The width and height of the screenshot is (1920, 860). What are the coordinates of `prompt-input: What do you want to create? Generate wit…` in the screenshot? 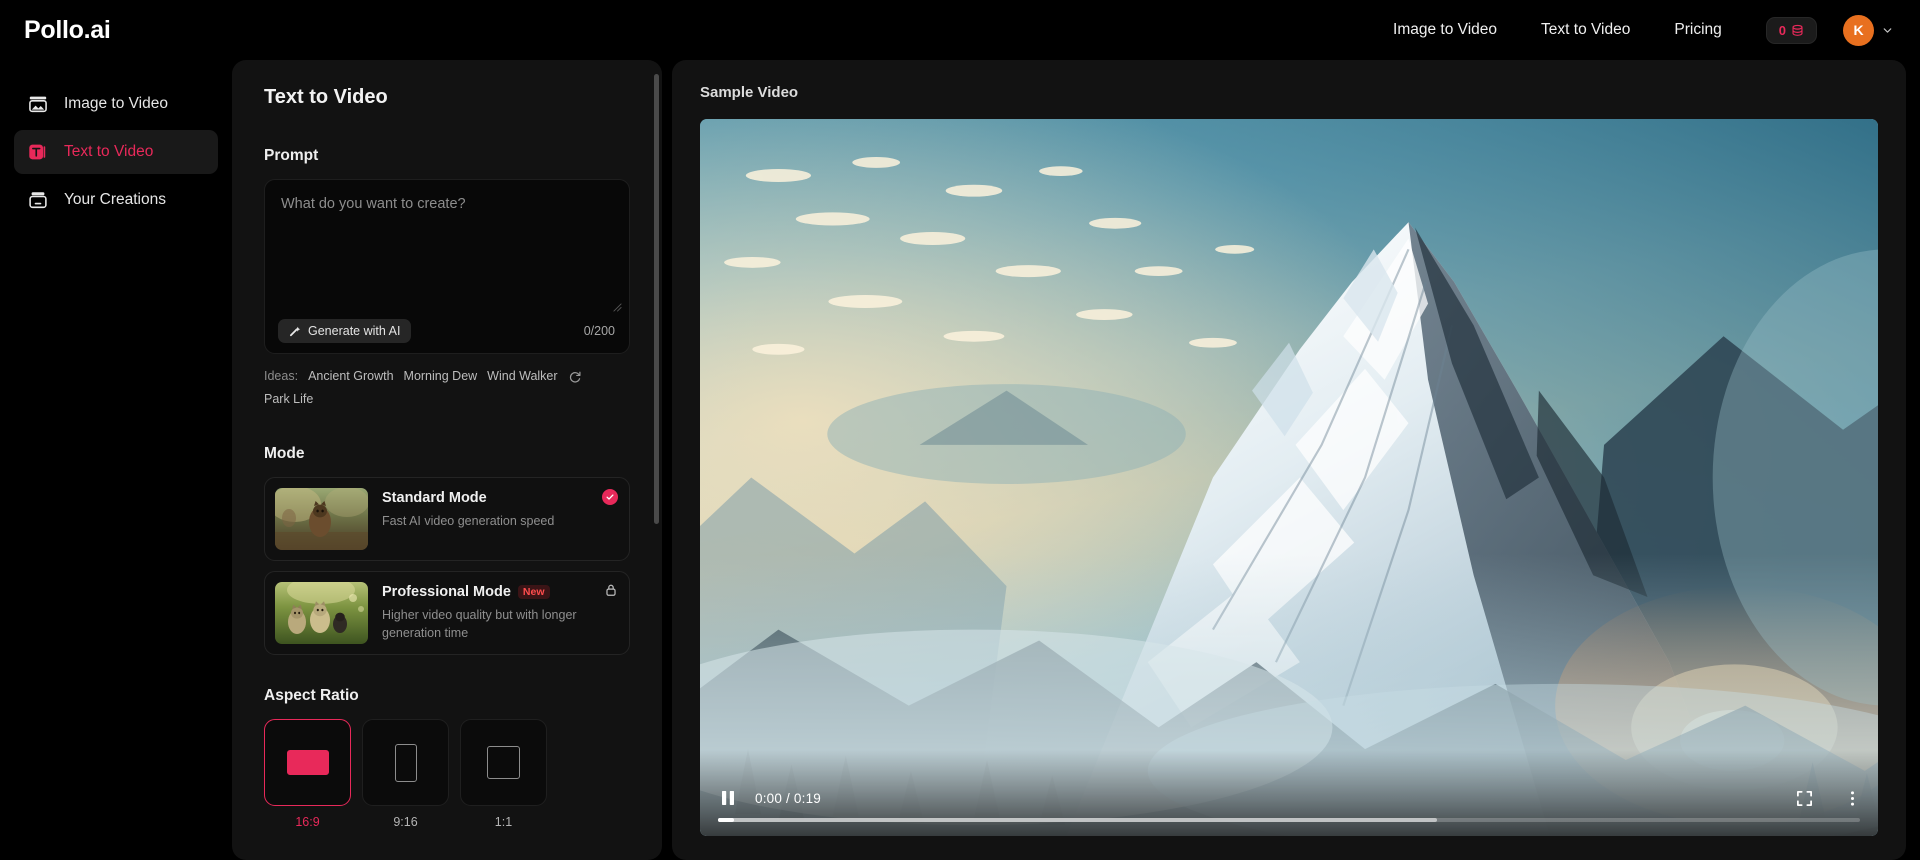 It's located at (447, 266).